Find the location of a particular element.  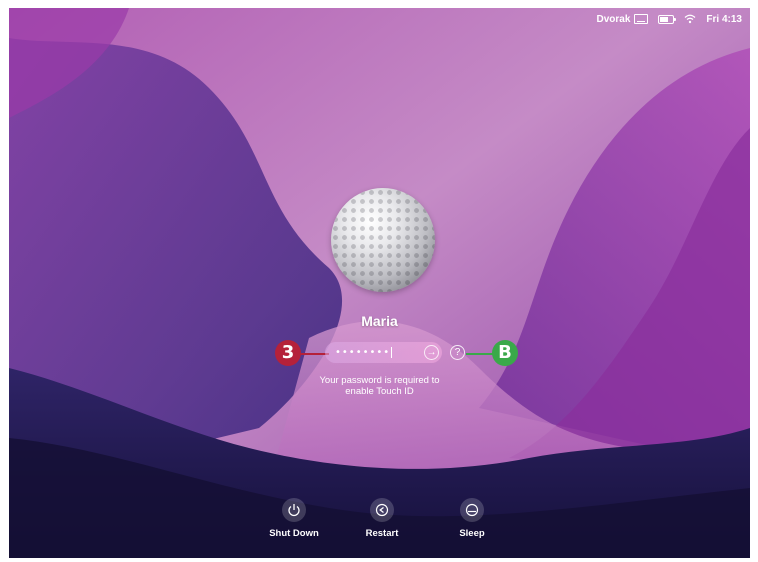

keyboard-layout-label: Dvorak is located at coordinates (613, 19).